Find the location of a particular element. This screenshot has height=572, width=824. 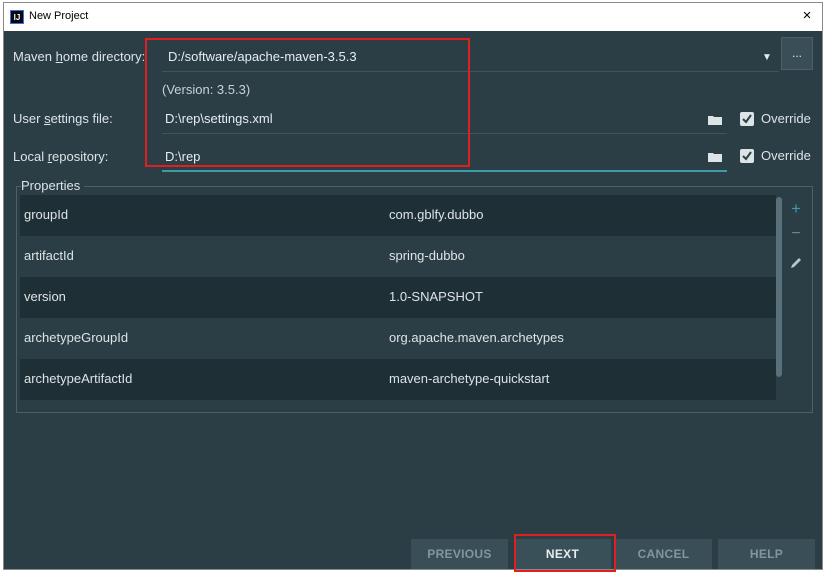

table-scrollbar is located at coordinates (779, 287).